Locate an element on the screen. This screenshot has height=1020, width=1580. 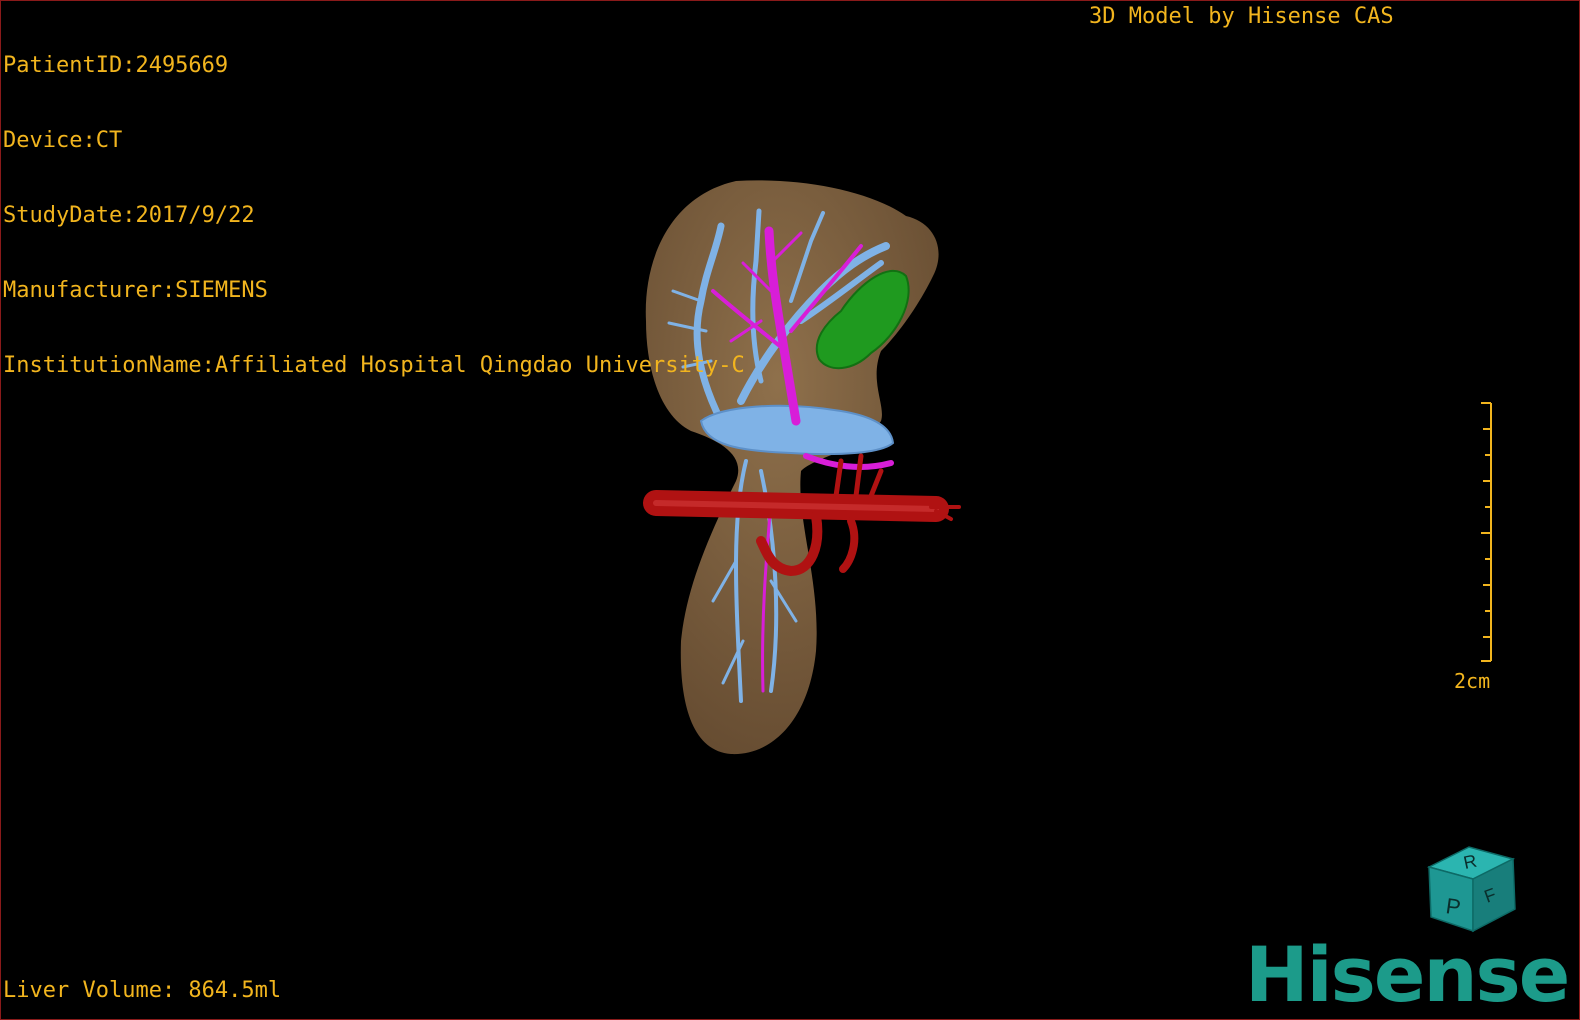
orientation-cube: R P F is located at coordinates (1473, 889).